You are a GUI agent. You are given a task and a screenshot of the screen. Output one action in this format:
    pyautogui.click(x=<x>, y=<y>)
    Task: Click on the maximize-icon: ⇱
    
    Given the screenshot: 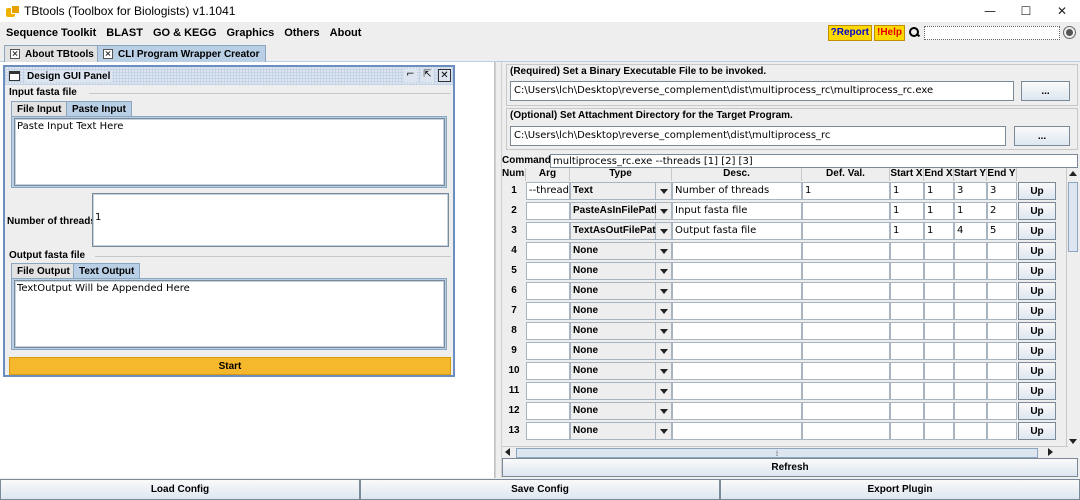 What is the action you would take?
    pyautogui.click(x=427, y=75)
    